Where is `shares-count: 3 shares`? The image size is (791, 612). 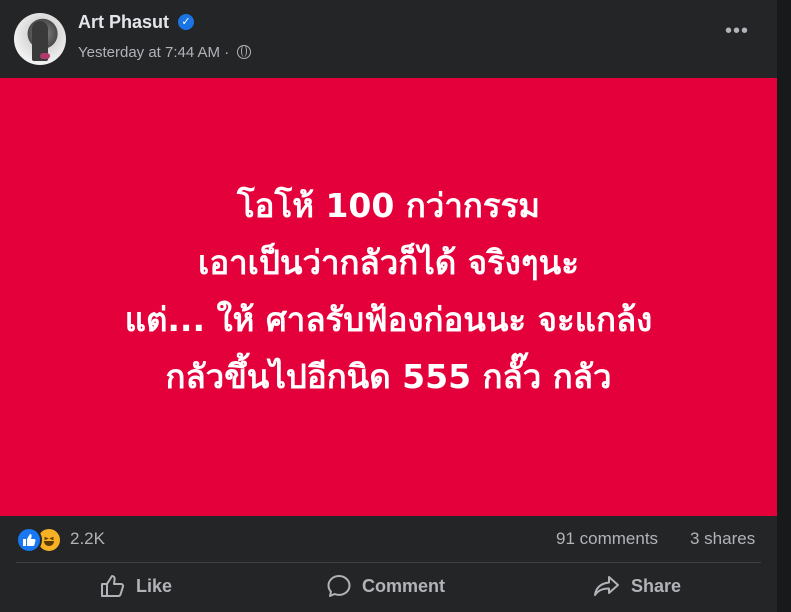 shares-count: 3 shares is located at coordinates (722, 539).